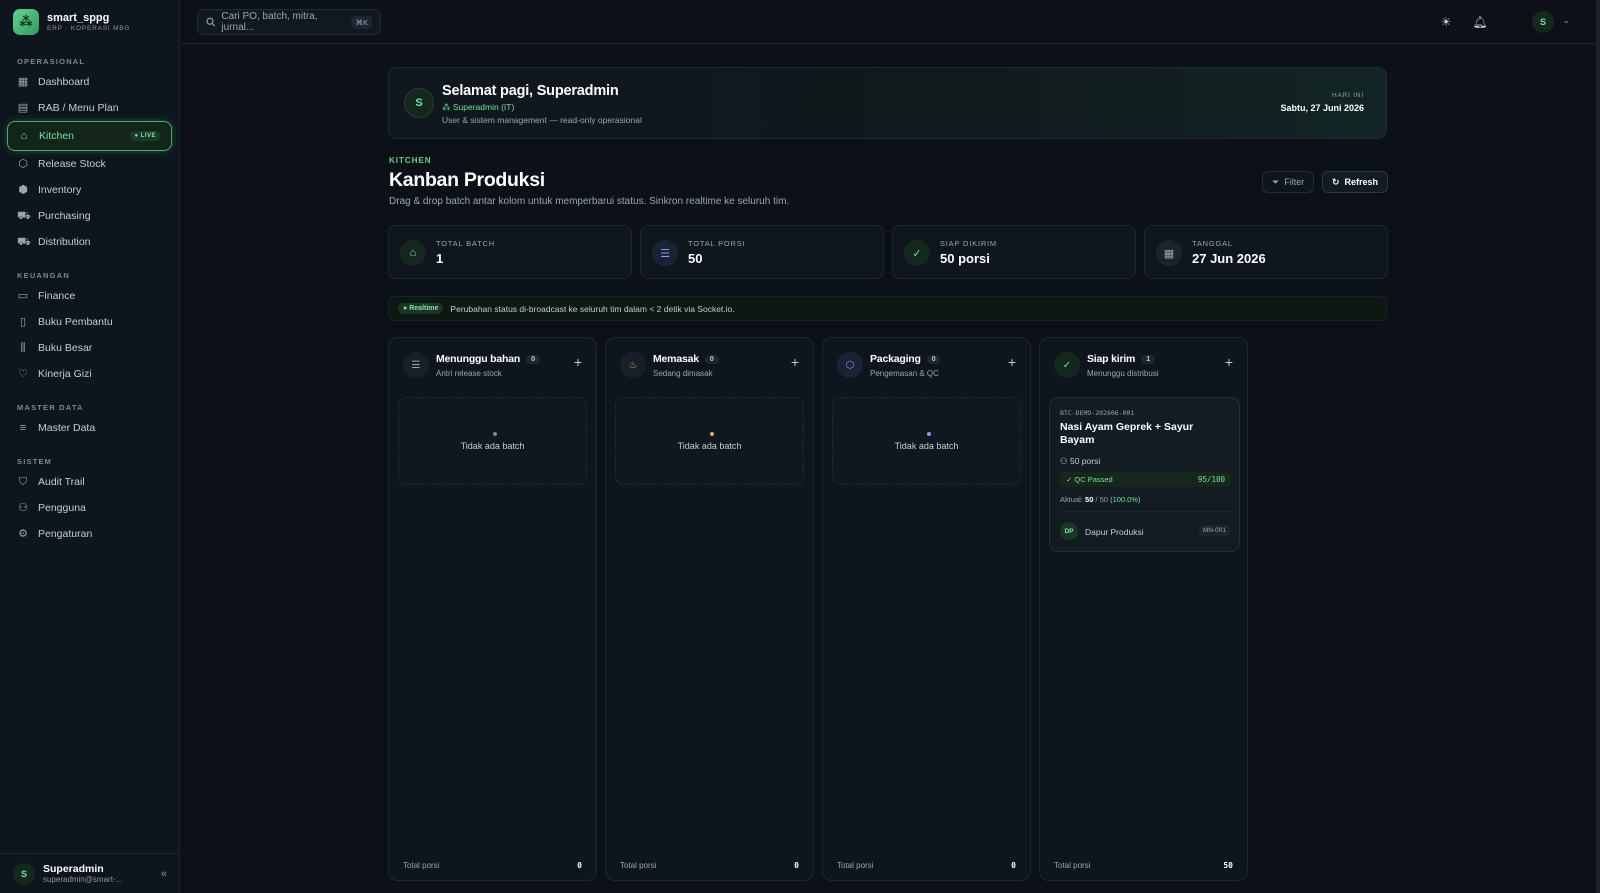 Image resolution: width=1600 pixels, height=893 pixels. I want to click on sidebar-item-buku-pembantu: ▯ Buku Pembantu, so click(89, 322).